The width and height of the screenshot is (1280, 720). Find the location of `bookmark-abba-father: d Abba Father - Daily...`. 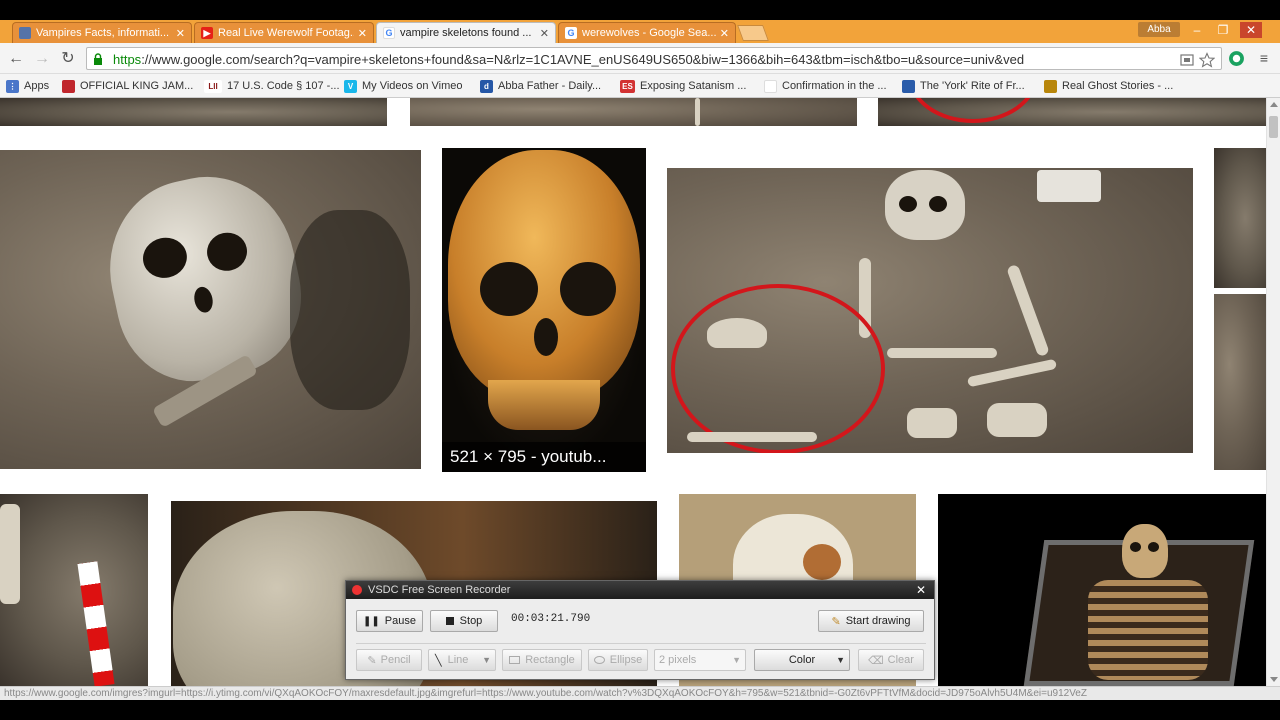

bookmark-abba-father: d Abba Father - Daily... is located at coordinates (540, 86).